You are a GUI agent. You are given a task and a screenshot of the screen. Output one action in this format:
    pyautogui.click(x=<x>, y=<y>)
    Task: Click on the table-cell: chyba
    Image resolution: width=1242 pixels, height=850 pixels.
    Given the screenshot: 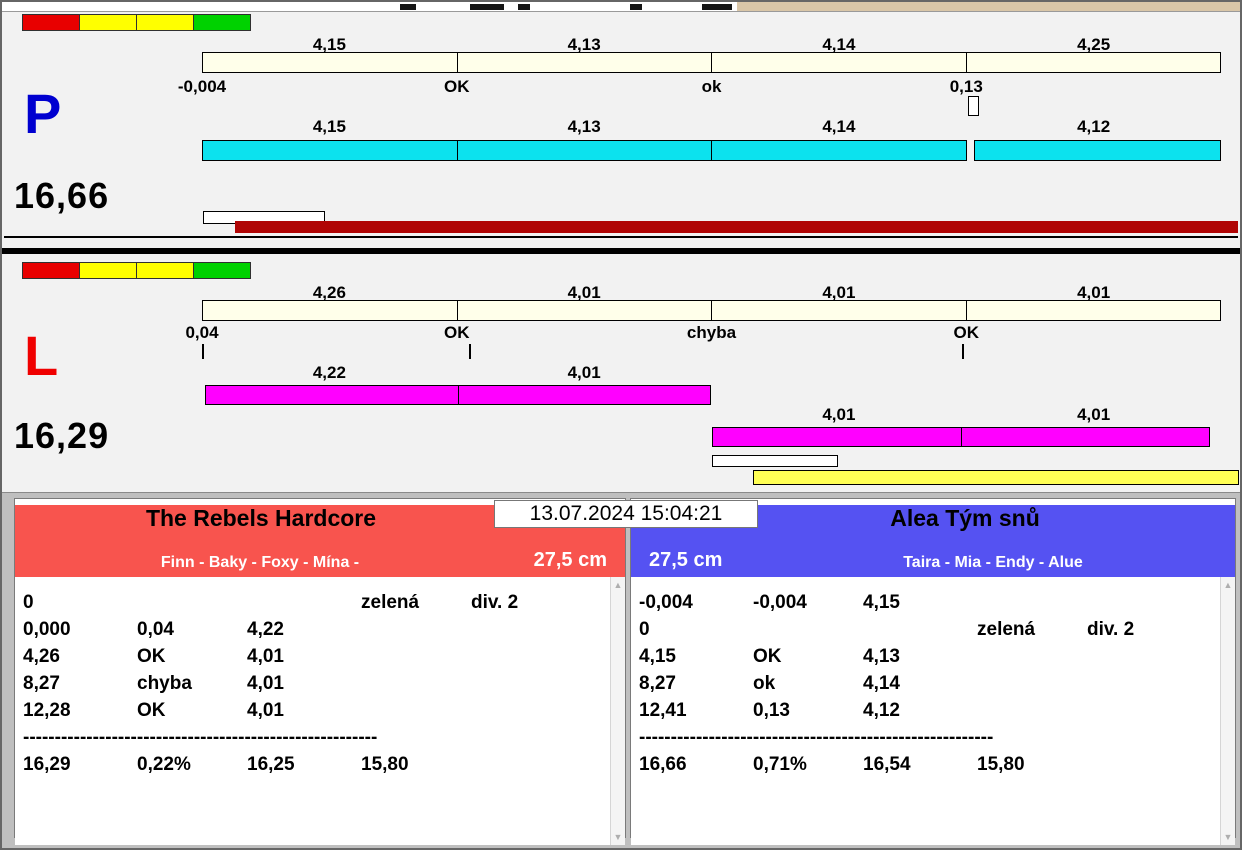 What is the action you would take?
    pyautogui.click(x=164, y=683)
    